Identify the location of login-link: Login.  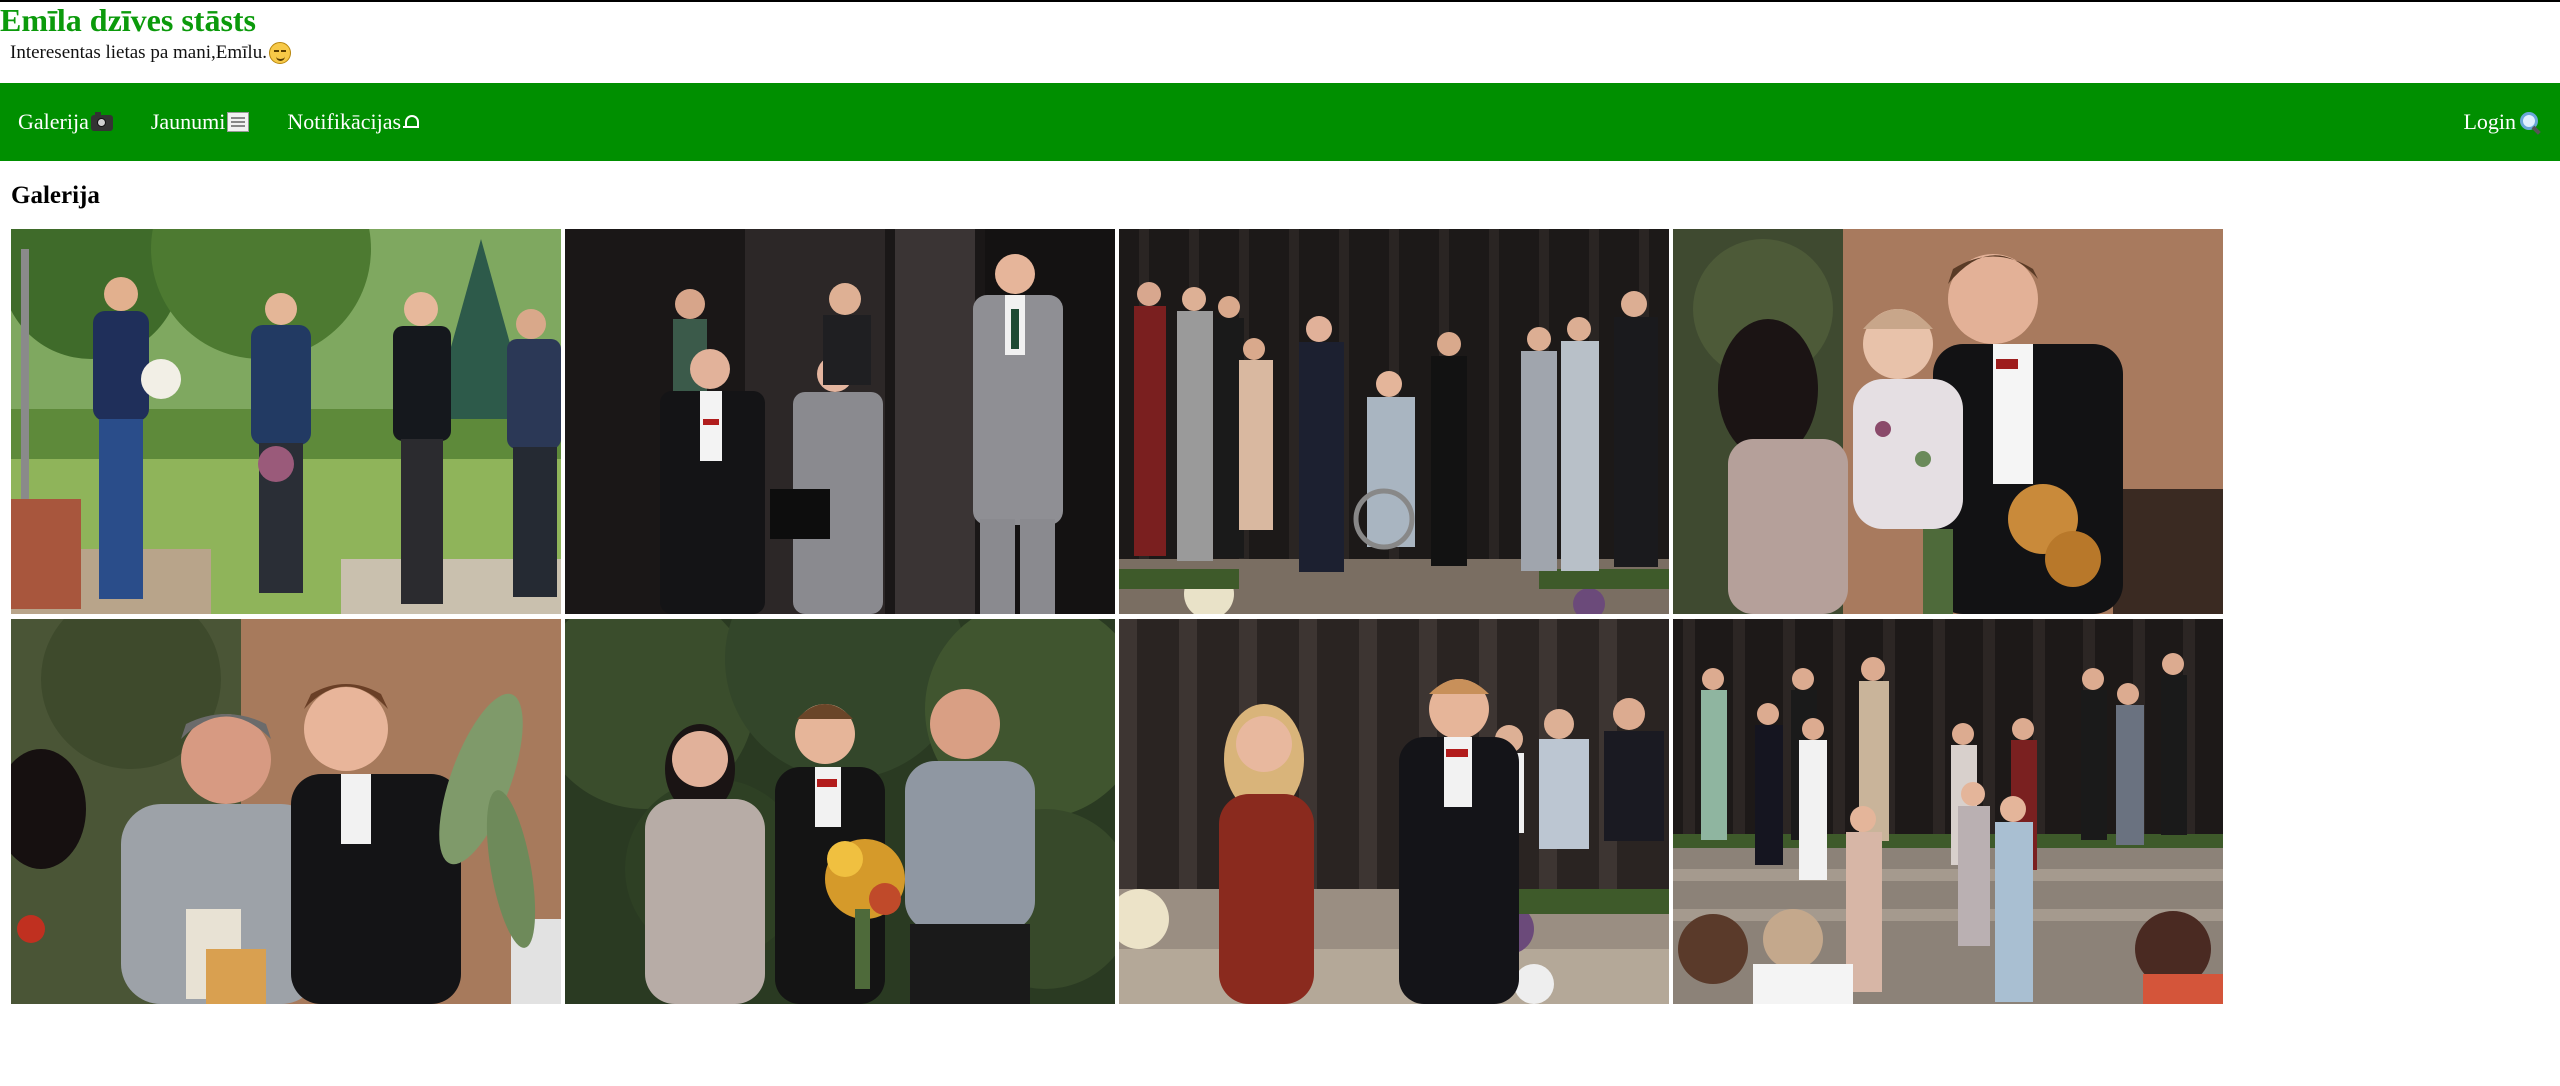
(2502, 122).